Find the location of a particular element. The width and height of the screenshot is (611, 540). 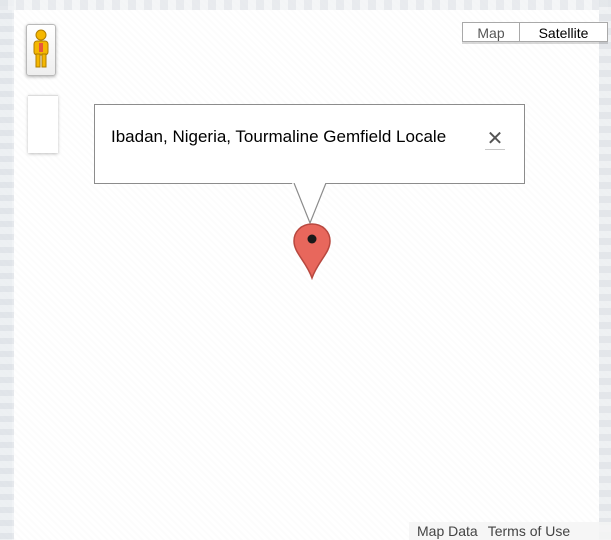

map-type-satellite-button: Satellite is located at coordinates (564, 32).